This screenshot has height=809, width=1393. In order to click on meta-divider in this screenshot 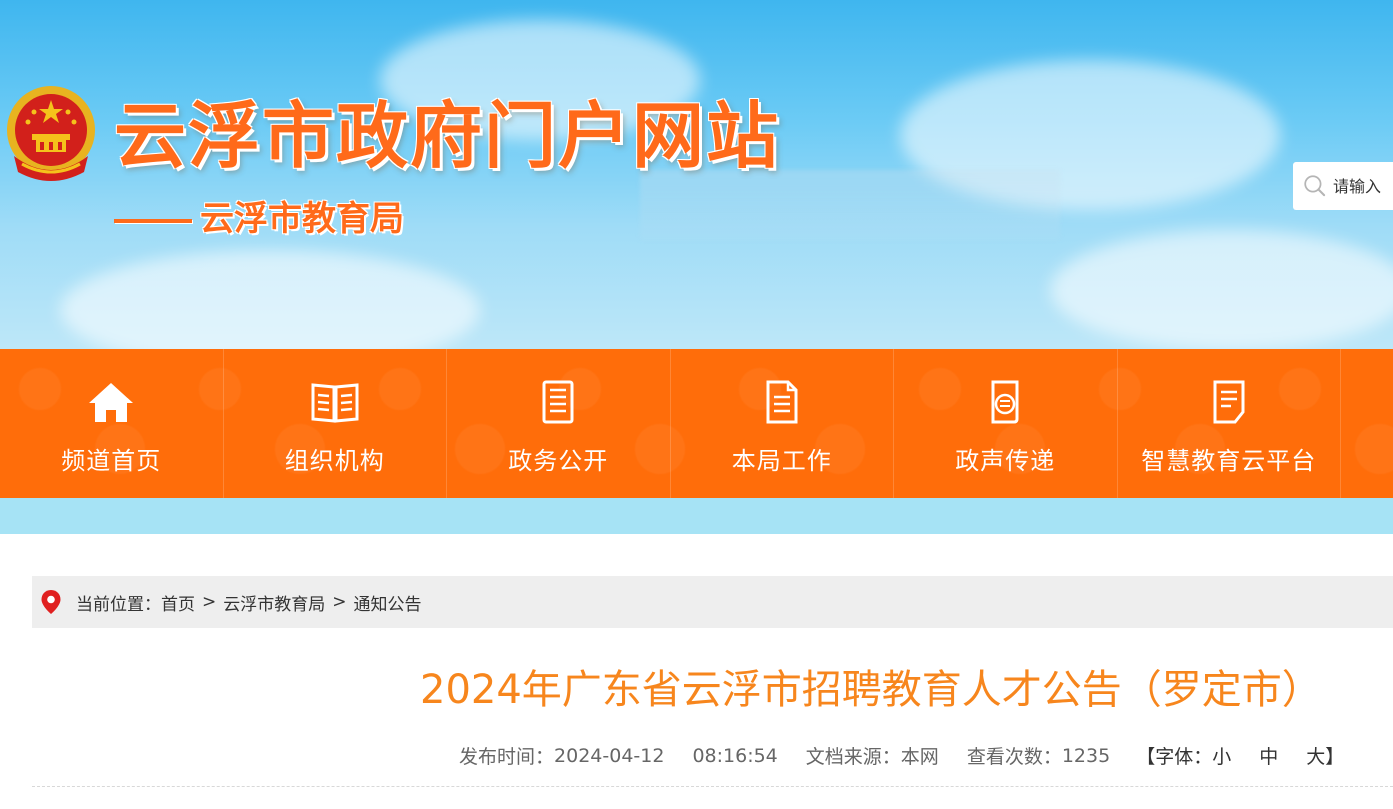, I will do `click(712, 786)`.